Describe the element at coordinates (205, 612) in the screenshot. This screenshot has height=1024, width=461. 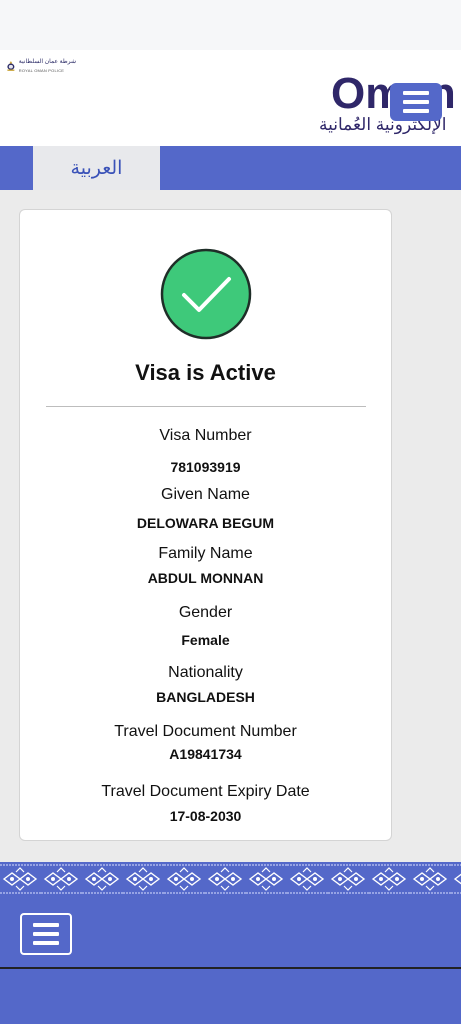
I see `gender-label: Gender` at that location.